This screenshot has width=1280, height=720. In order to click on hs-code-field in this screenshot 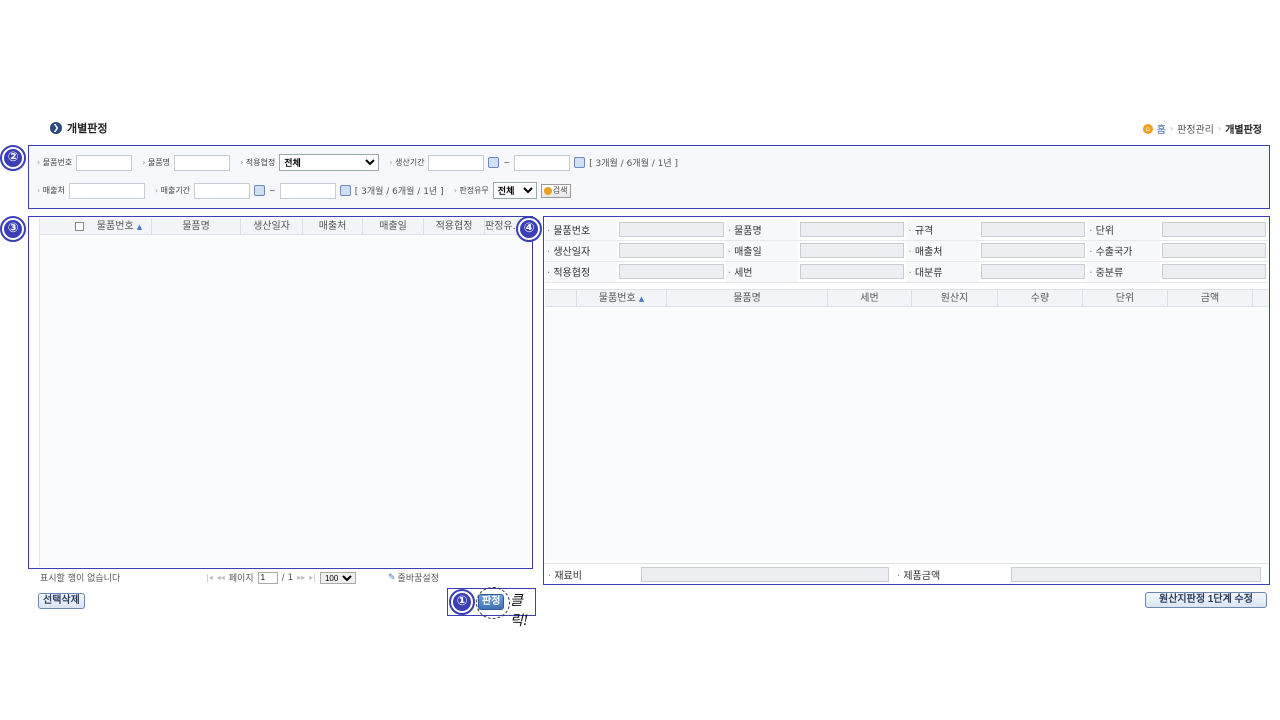, I will do `click(852, 271)`.